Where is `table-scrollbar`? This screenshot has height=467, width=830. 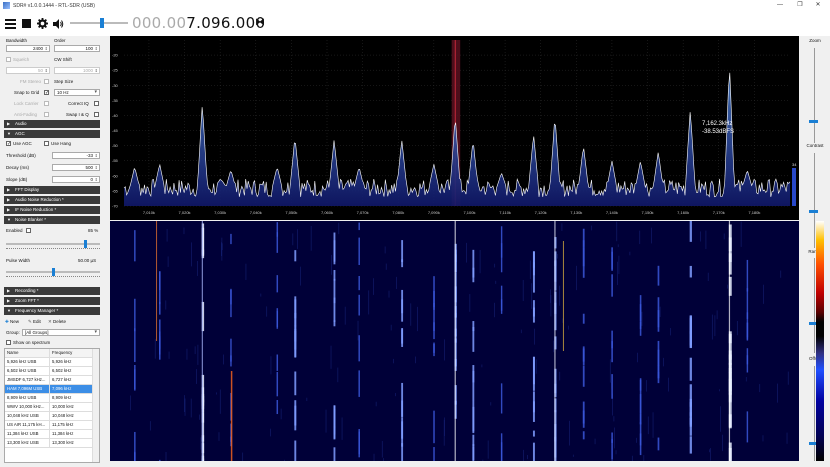 table-scrollbar is located at coordinates (95, 405).